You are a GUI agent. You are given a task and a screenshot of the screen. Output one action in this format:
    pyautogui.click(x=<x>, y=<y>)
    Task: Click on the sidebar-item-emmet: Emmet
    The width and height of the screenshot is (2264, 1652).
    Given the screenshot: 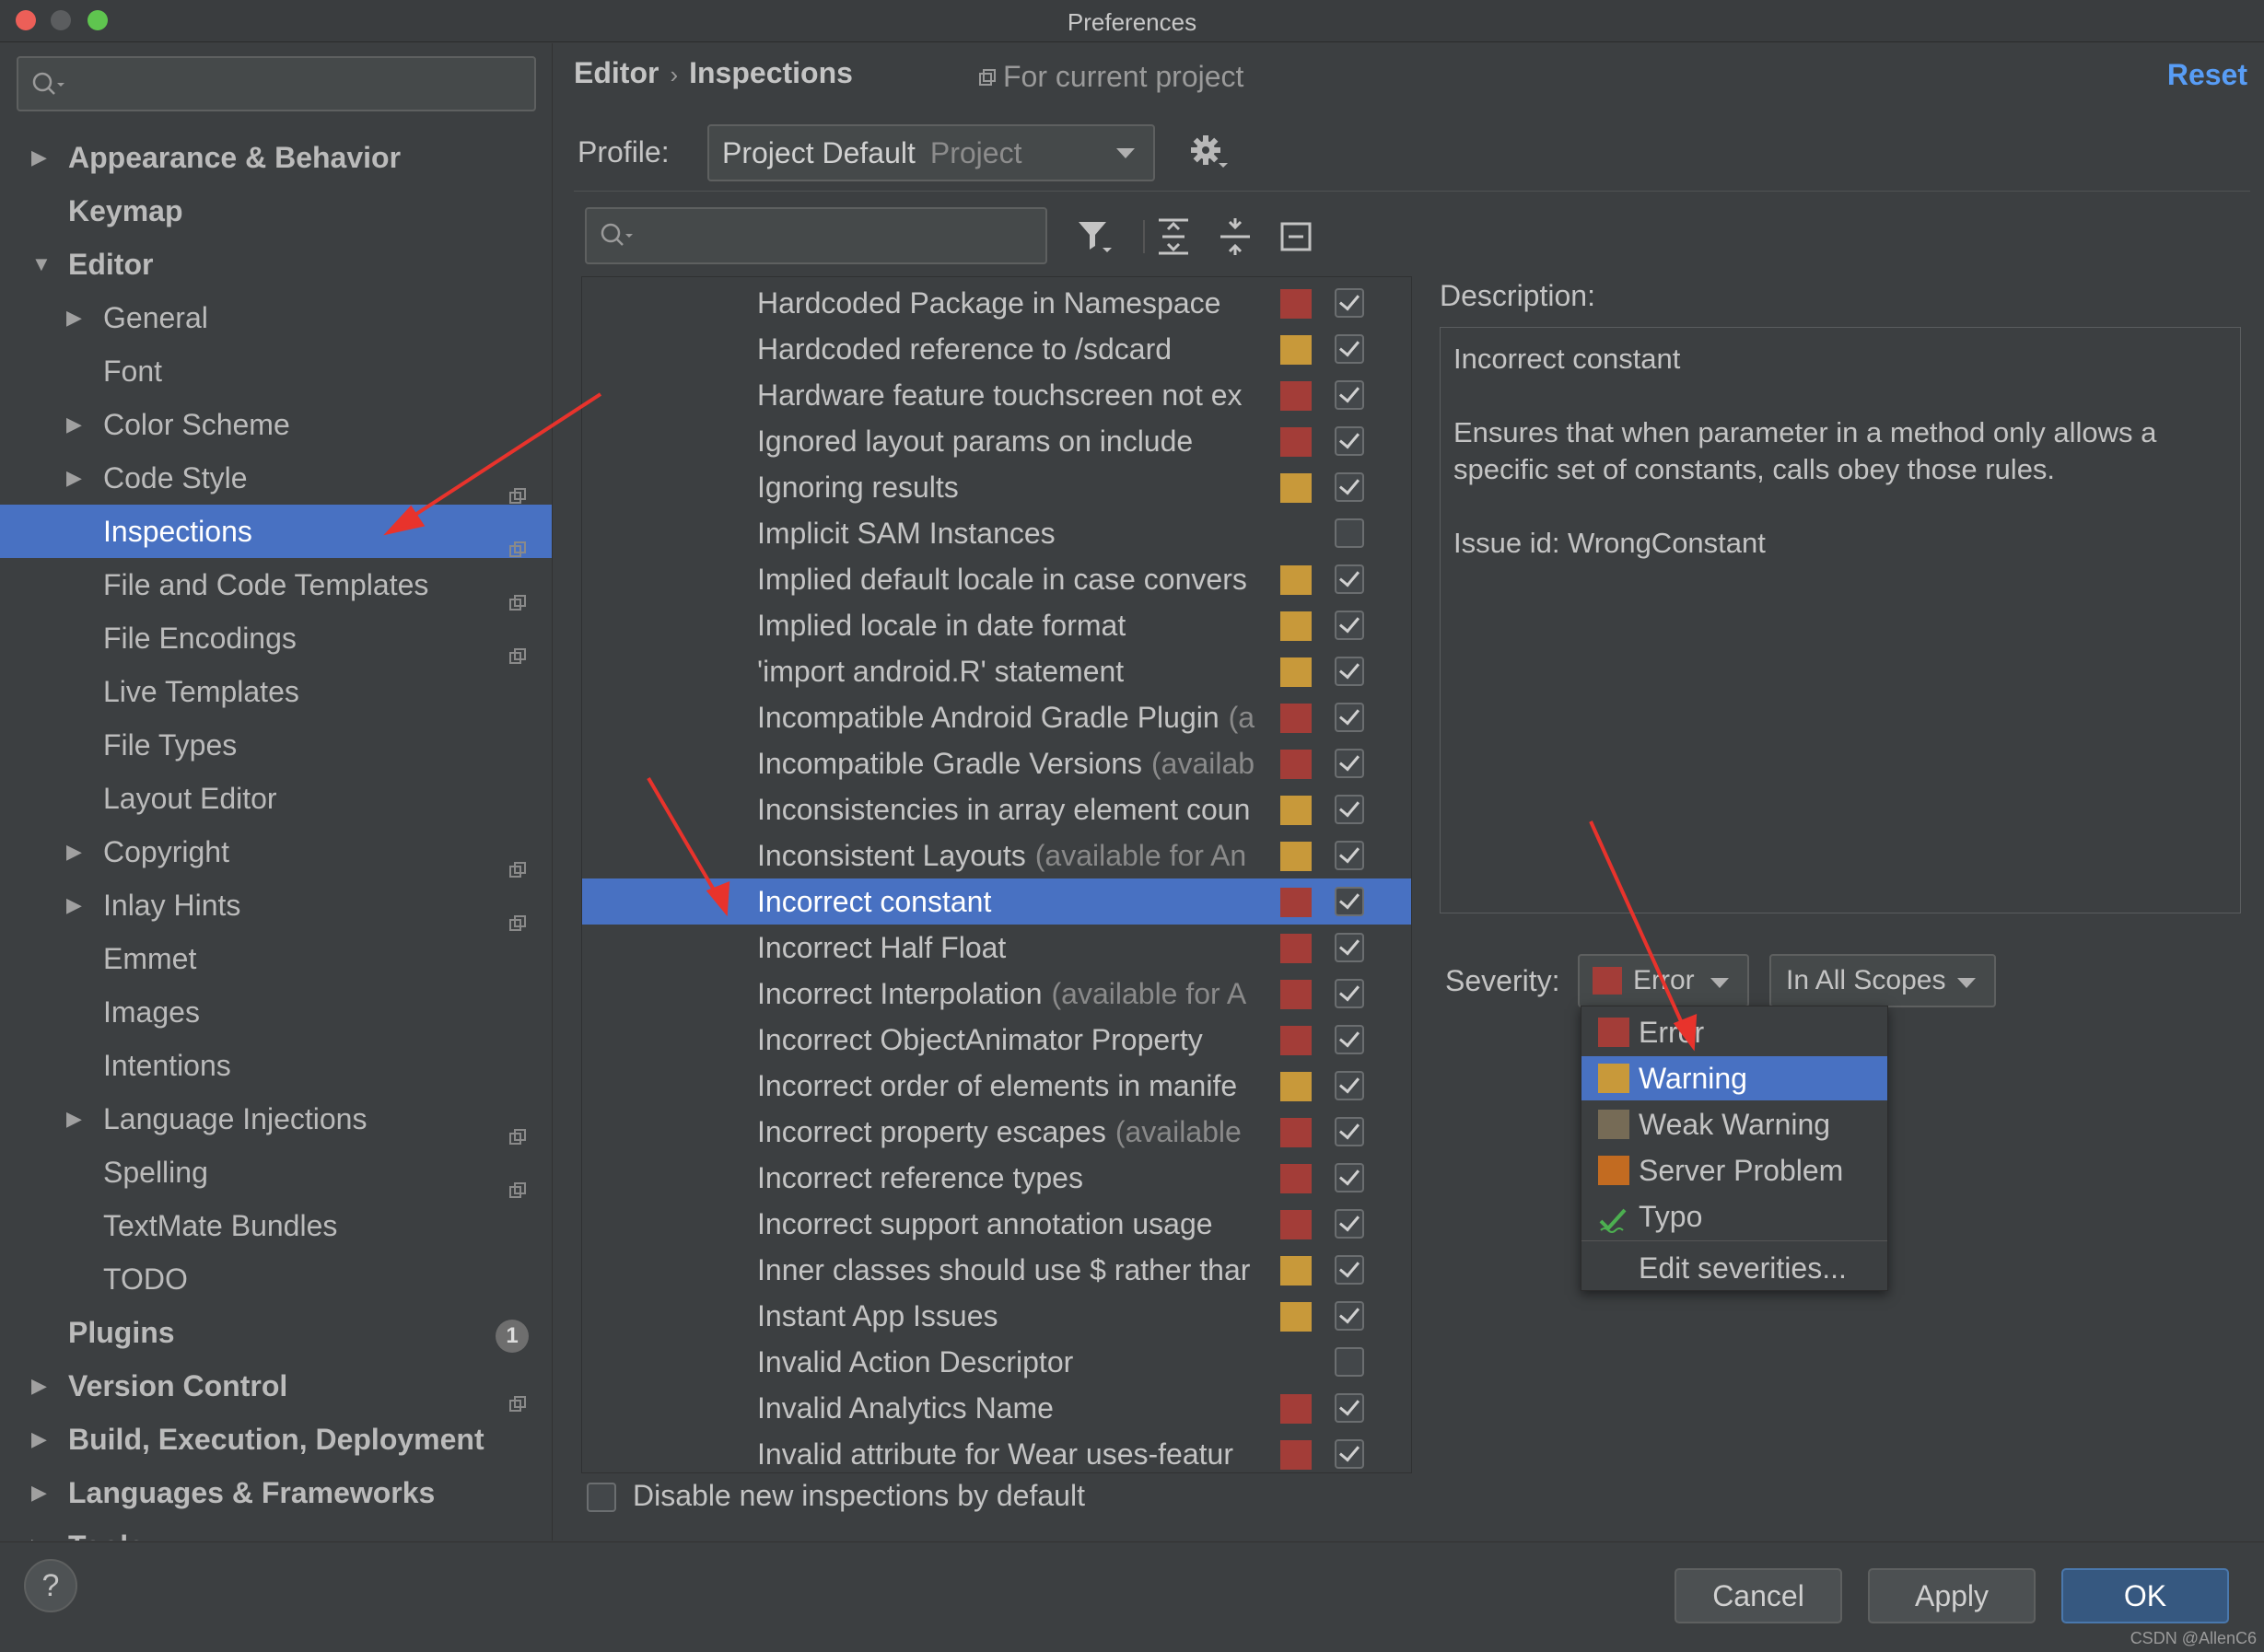 What is the action you would take?
    pyautogui.click(x=276, y=958)
    